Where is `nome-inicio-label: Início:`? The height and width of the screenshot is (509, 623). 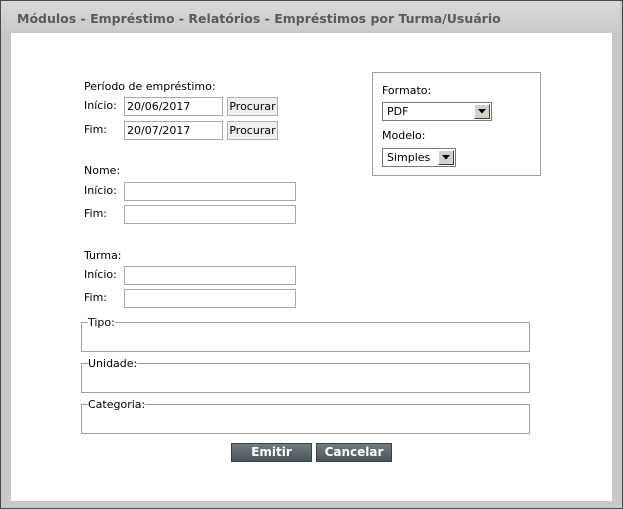 nome-inicio-label: Início: is located at coordinates (100, 190).